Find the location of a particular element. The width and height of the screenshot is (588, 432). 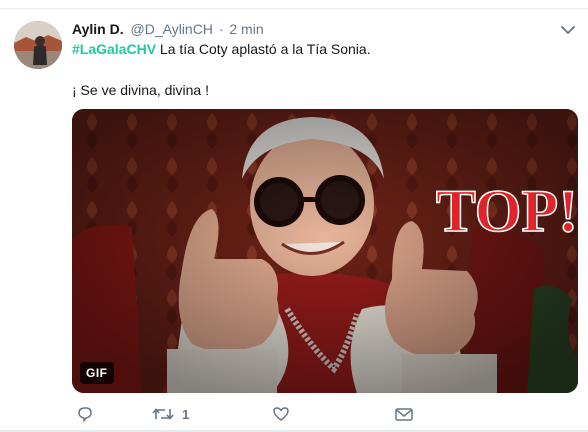

envelope-icon is located at coordinates (404, 414).